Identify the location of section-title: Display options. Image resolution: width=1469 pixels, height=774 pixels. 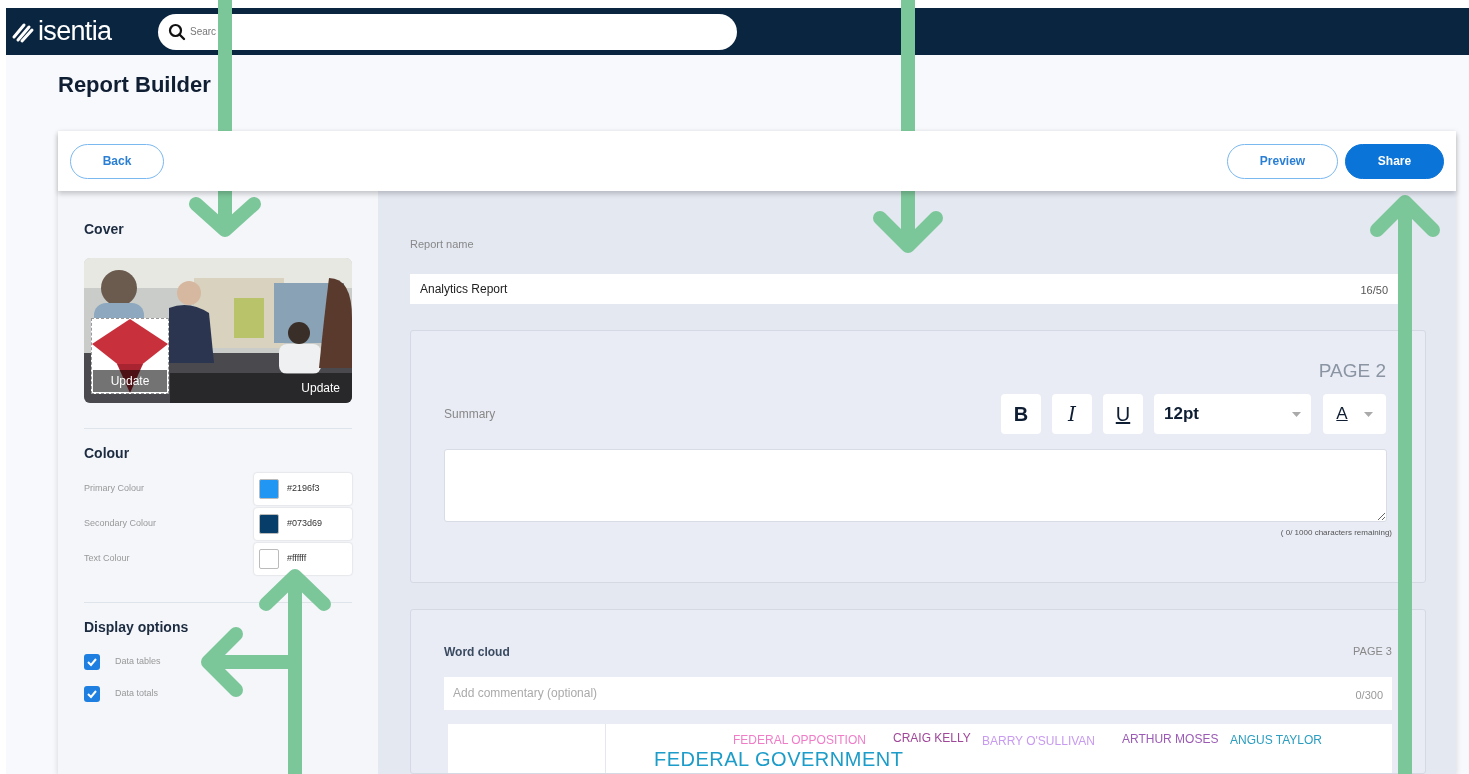
(137, 627).